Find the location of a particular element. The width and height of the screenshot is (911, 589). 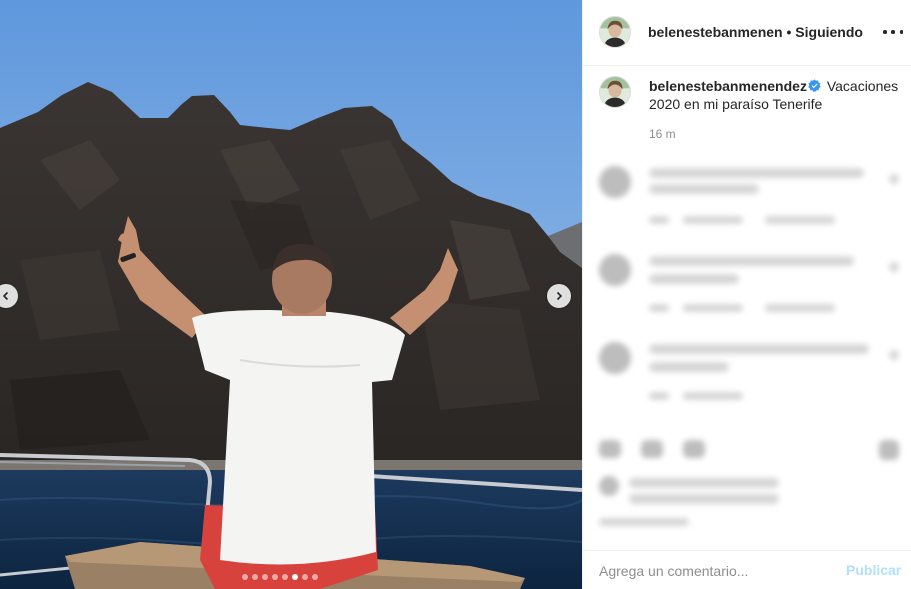

chevron-right-icon is located at coordinates (559, 296).